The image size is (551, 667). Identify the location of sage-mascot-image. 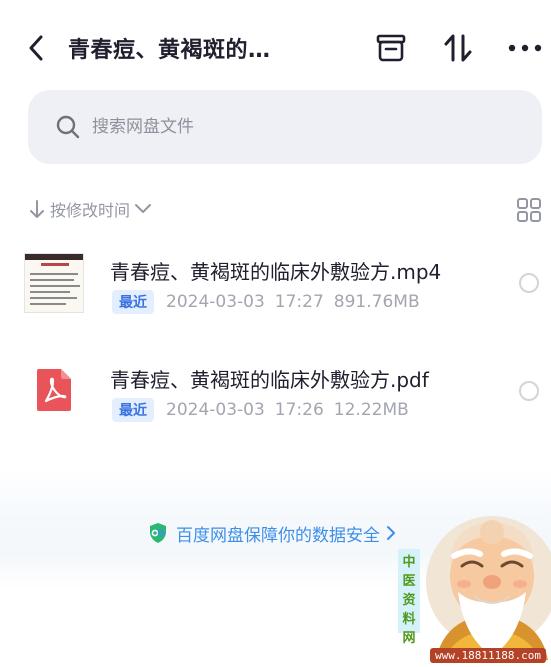
(482, 588).